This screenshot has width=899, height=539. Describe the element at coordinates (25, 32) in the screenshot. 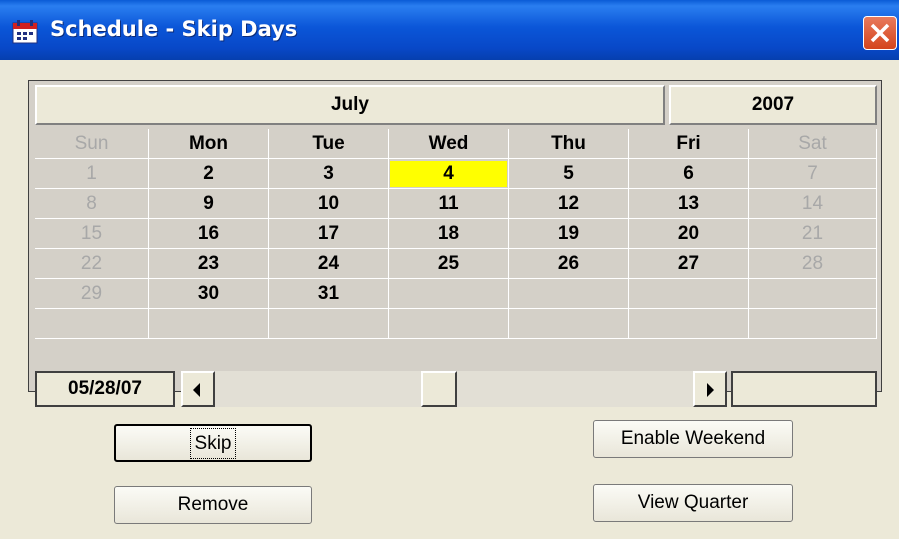

I see `calendar-app-icon` at that location.